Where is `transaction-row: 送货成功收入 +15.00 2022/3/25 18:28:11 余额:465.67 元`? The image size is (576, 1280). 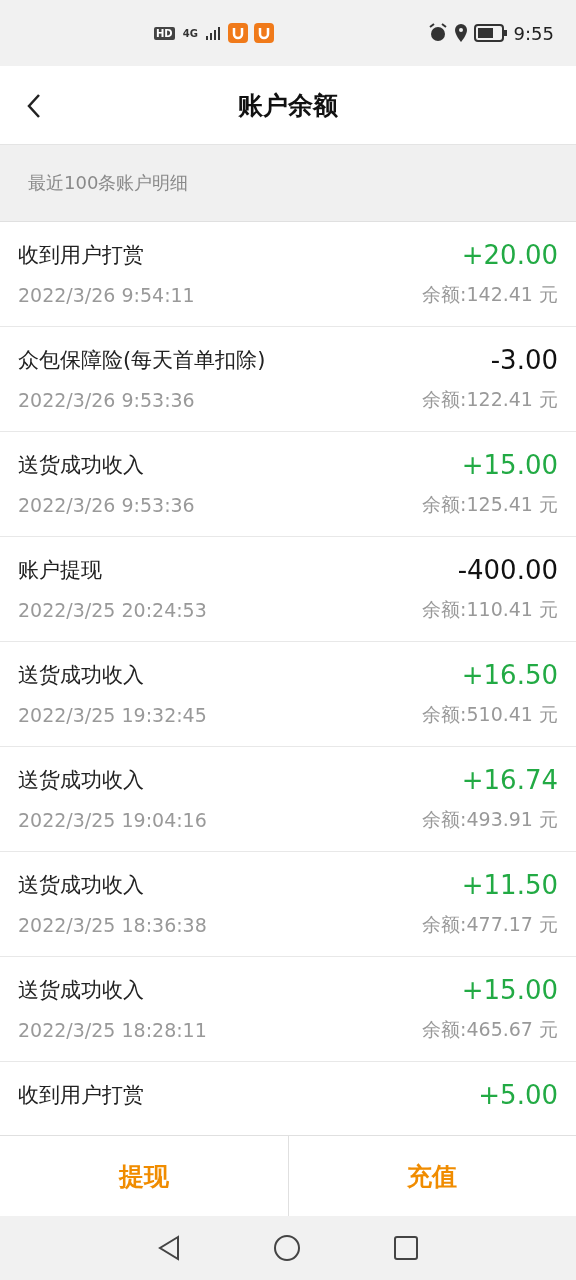
transaction-row: 送货成功收入 +15.00 2022/3/25 18:28:11 余额:465.67 元 is located at coordinates (288, 1009).